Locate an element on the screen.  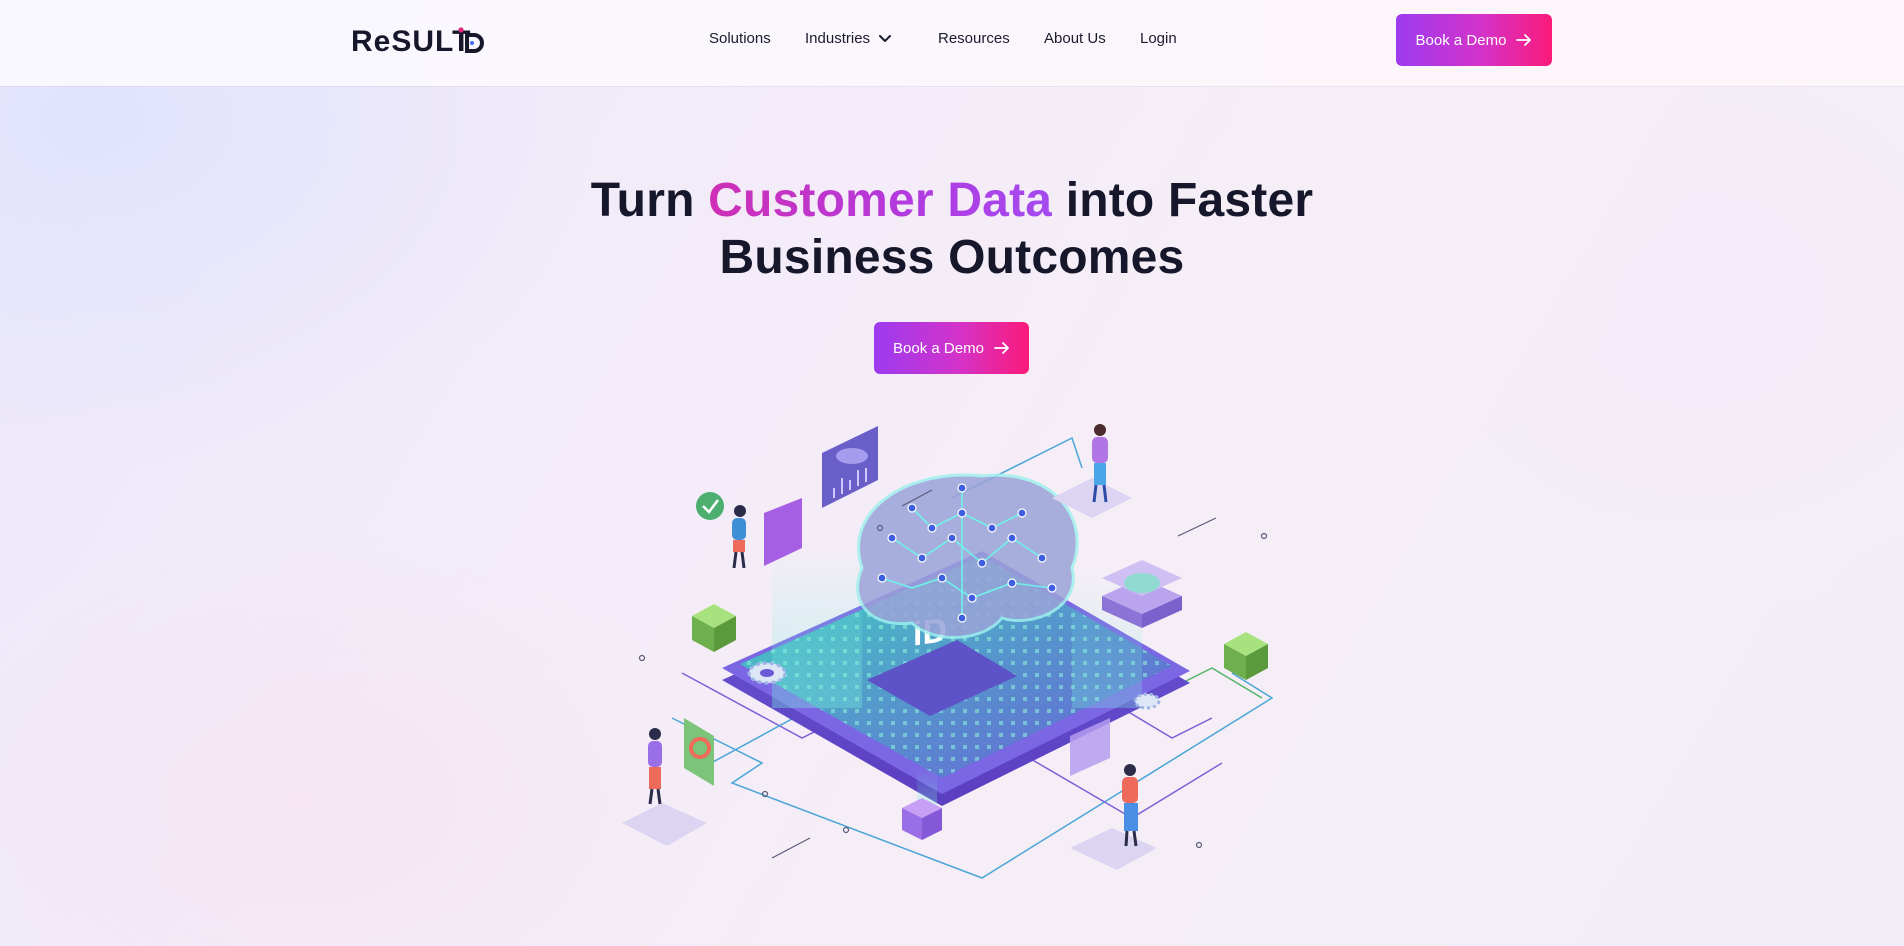
hero-book-demo-button: Book a Demo is located at coordinates (951, 348).